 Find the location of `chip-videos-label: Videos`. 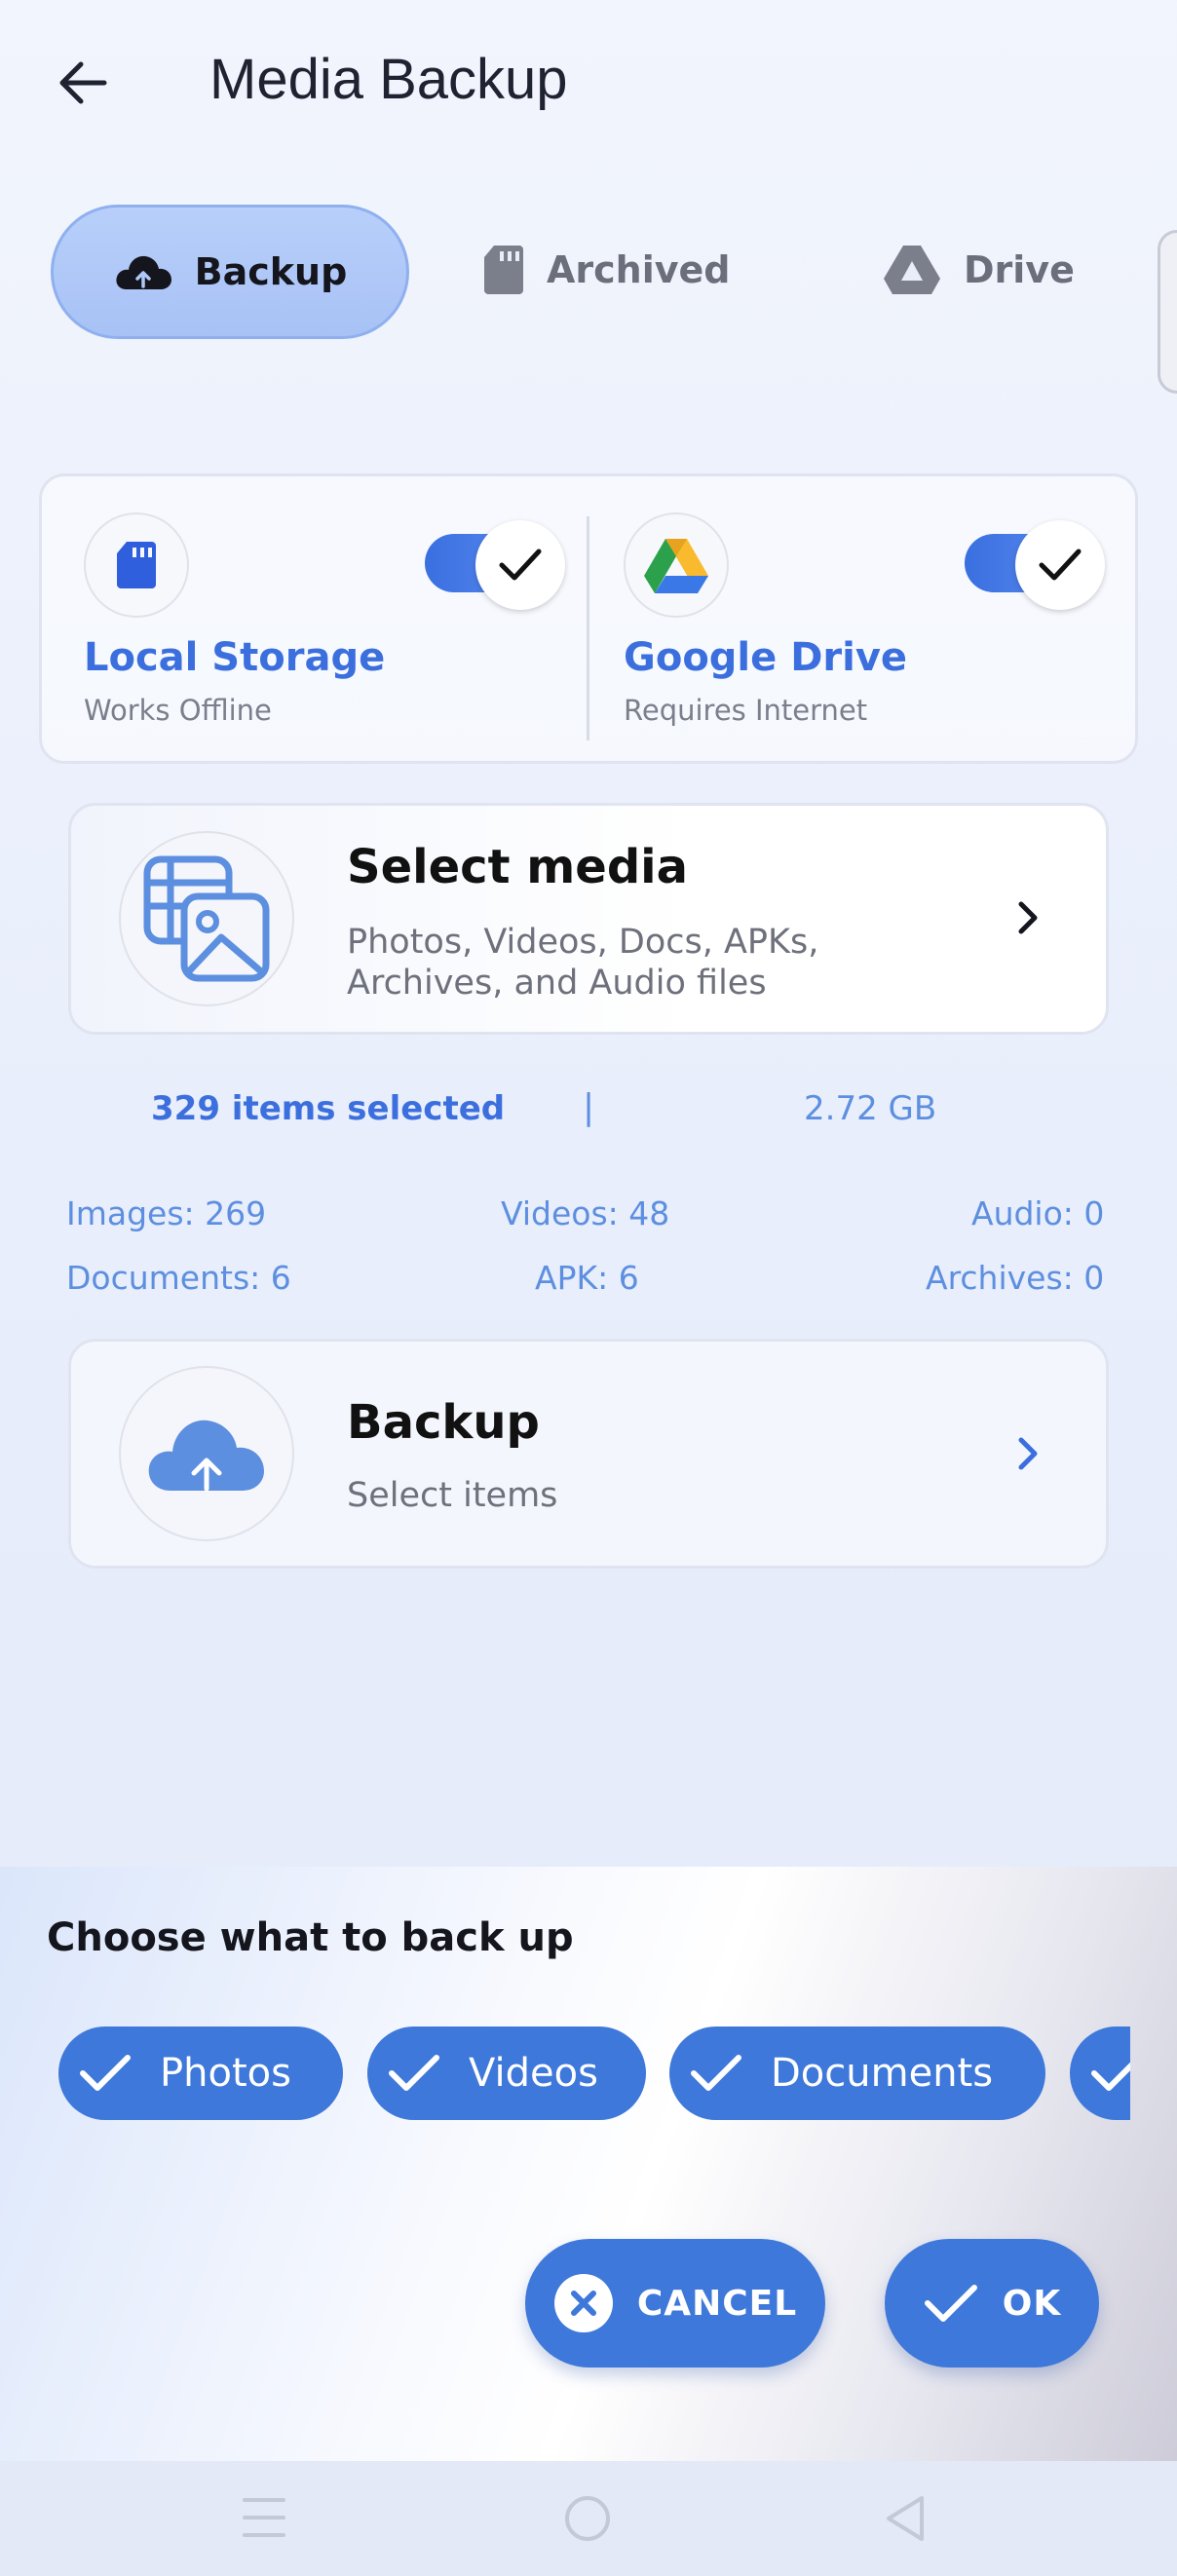

chip-videos-label: Videos is located at coordinates (533, 2073).